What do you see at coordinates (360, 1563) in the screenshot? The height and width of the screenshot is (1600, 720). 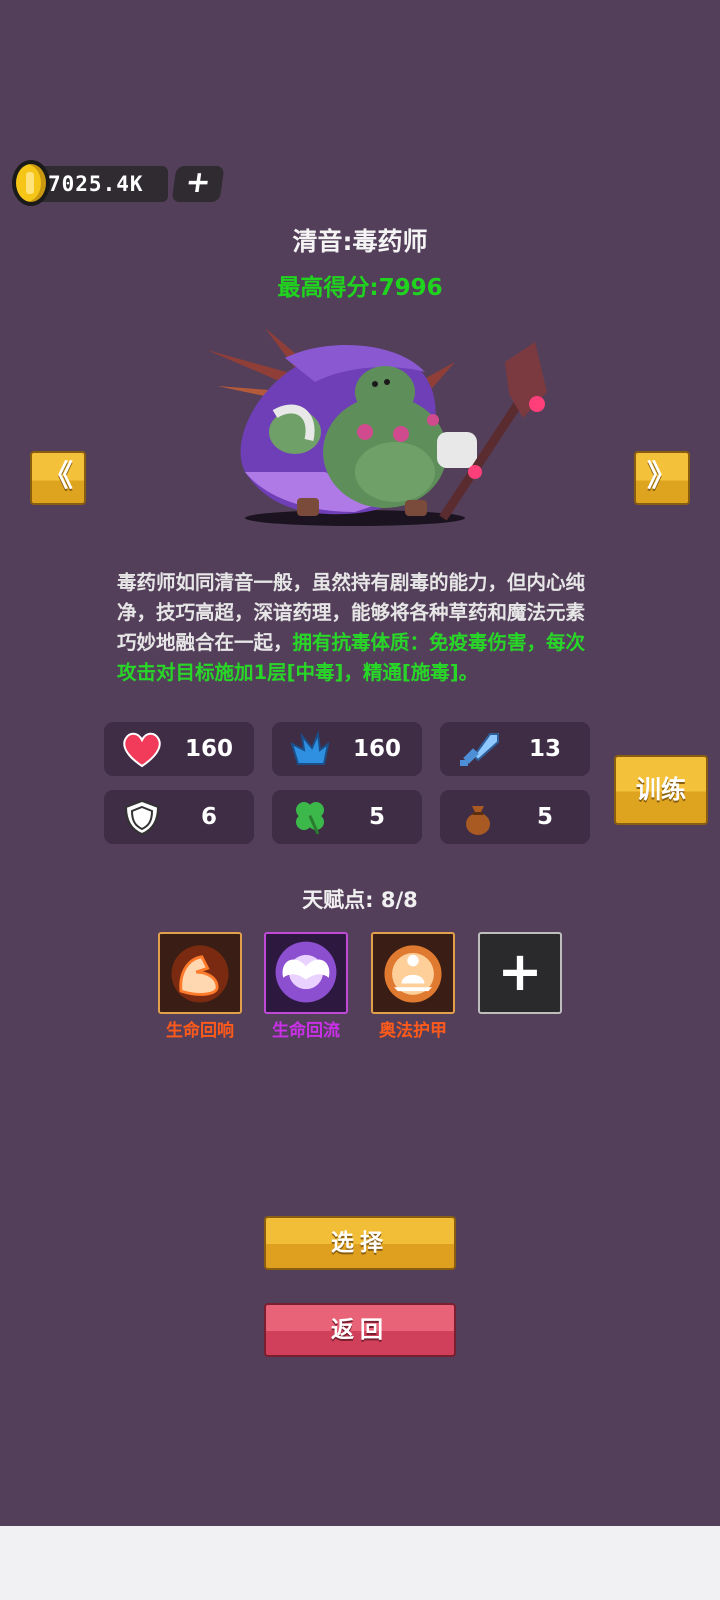 I see `system-navigation-bar` at bounding box center [360, 1563].